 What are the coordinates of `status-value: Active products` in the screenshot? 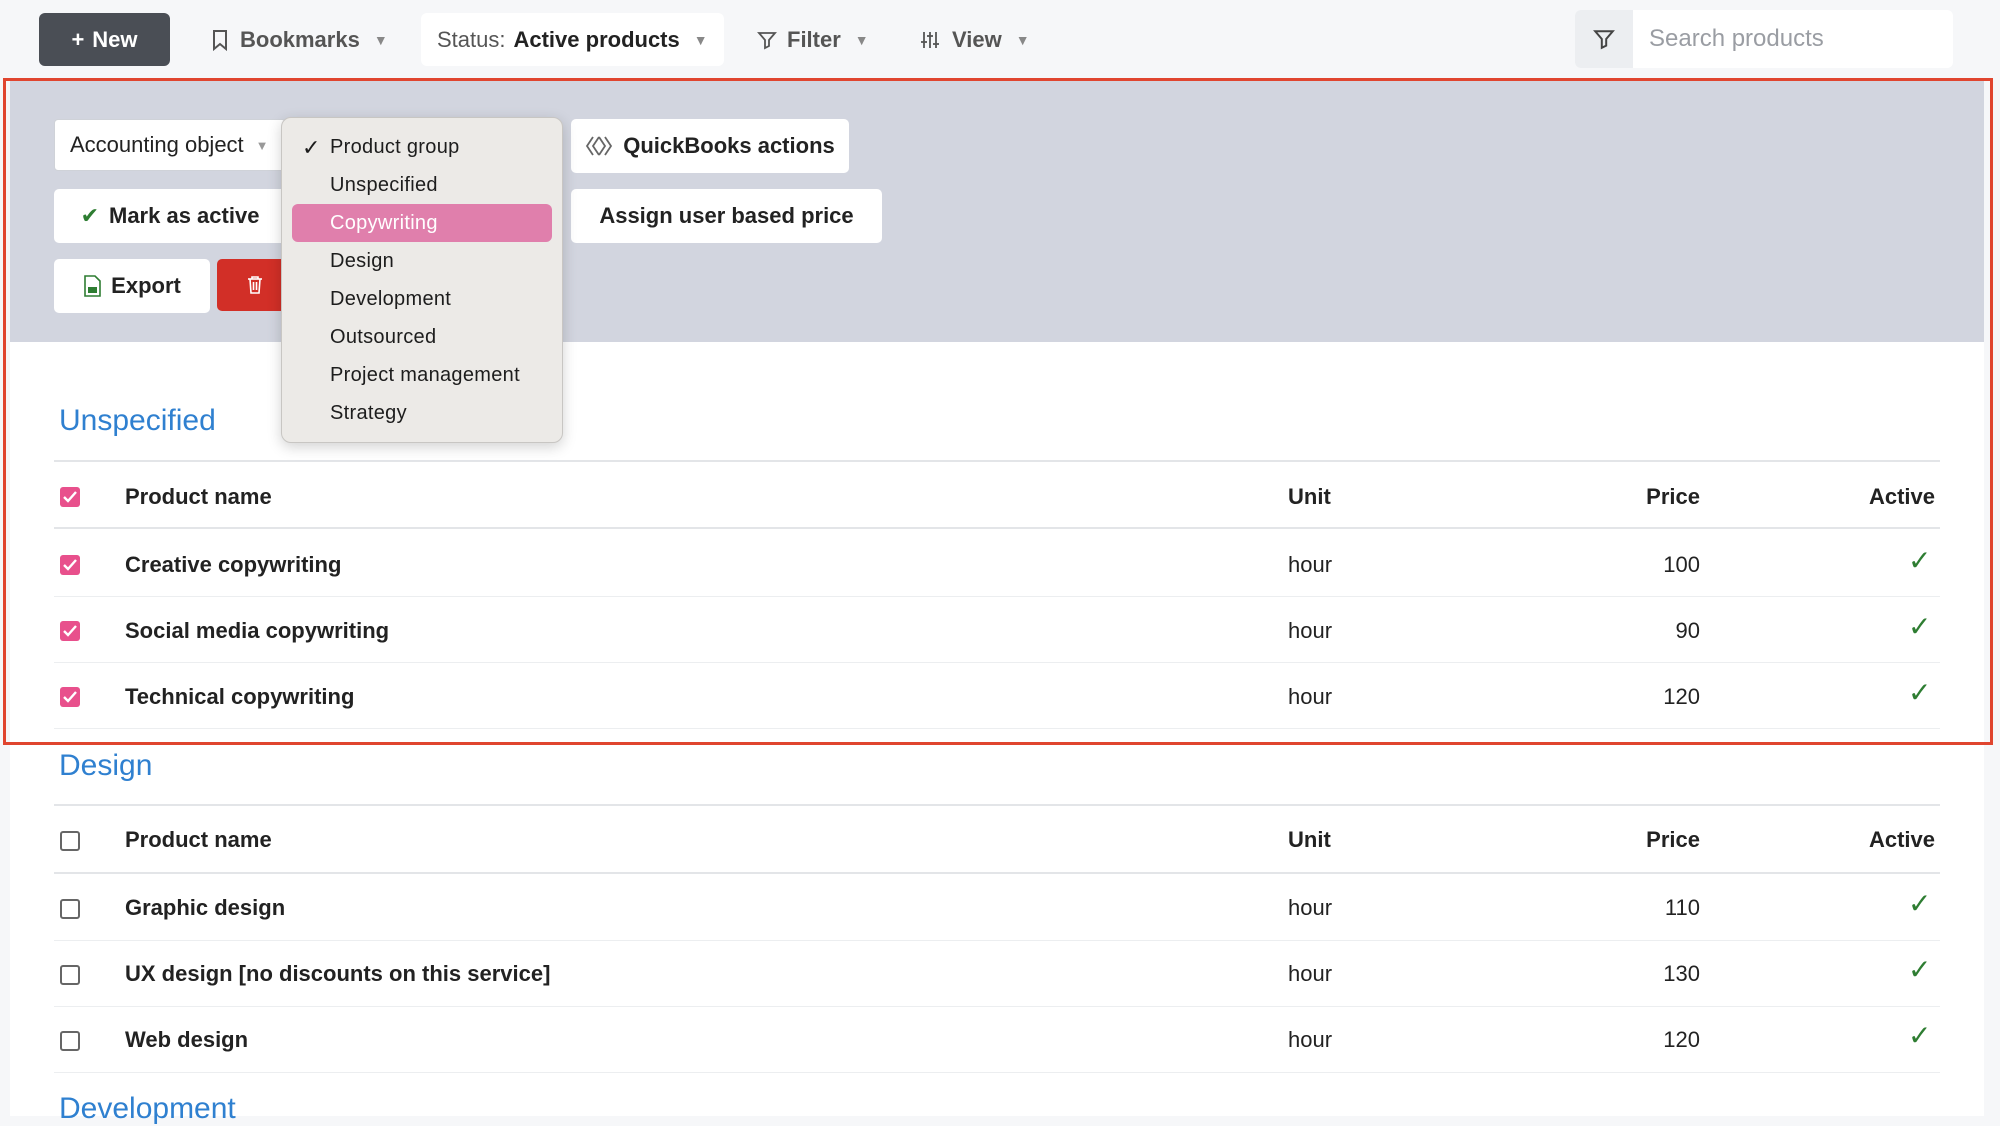 It's located at (596, 39).